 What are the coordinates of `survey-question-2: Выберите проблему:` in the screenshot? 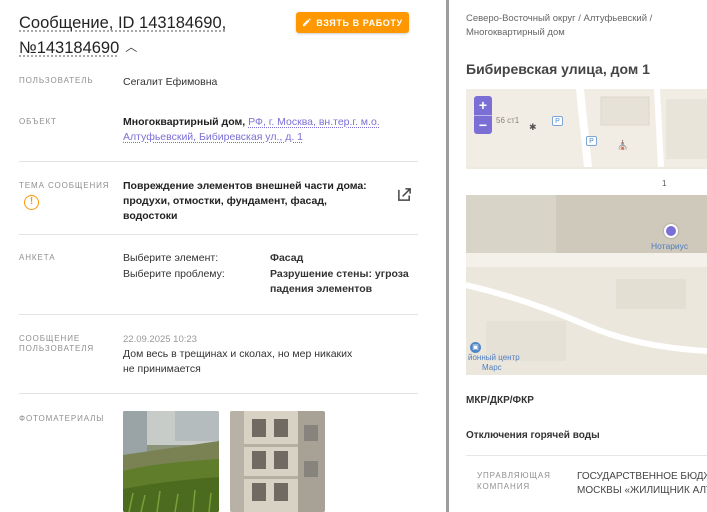 It's located at (174, 274).